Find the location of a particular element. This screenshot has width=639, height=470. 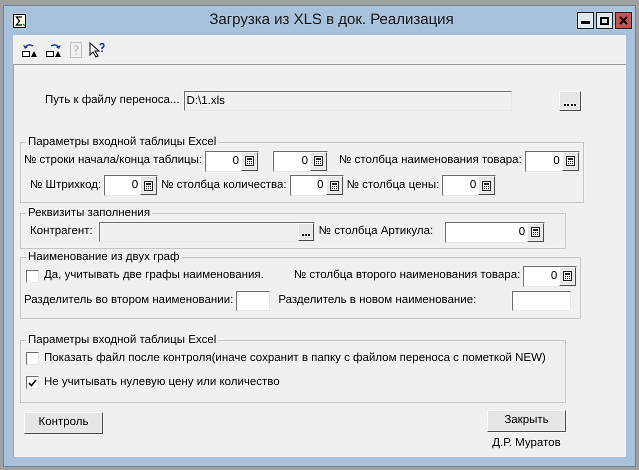

maximize-icon is located at coordinates (604, 20).